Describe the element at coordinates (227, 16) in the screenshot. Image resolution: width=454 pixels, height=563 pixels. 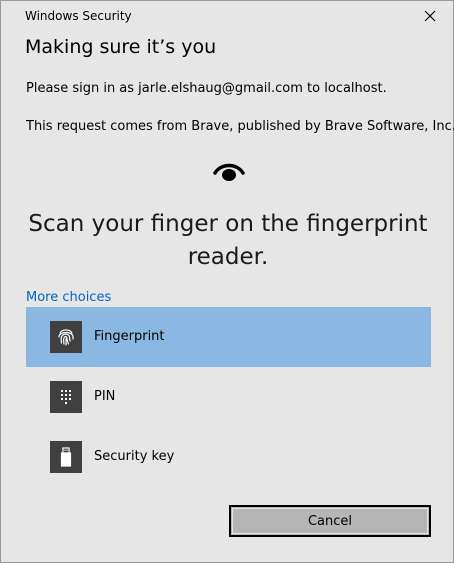
I see `title-bar: Windows Security` at that location.